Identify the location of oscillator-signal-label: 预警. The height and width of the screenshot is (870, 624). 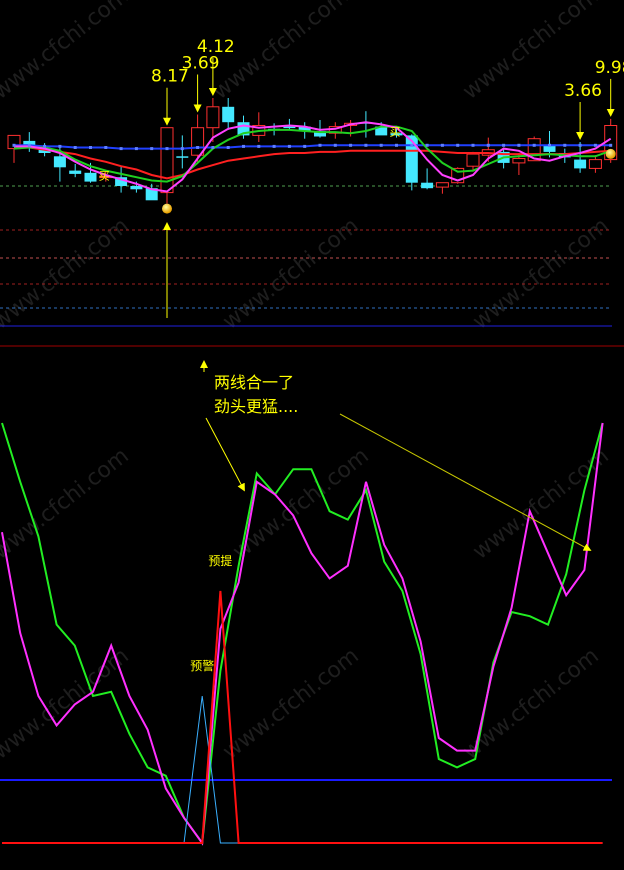
(202, 665).